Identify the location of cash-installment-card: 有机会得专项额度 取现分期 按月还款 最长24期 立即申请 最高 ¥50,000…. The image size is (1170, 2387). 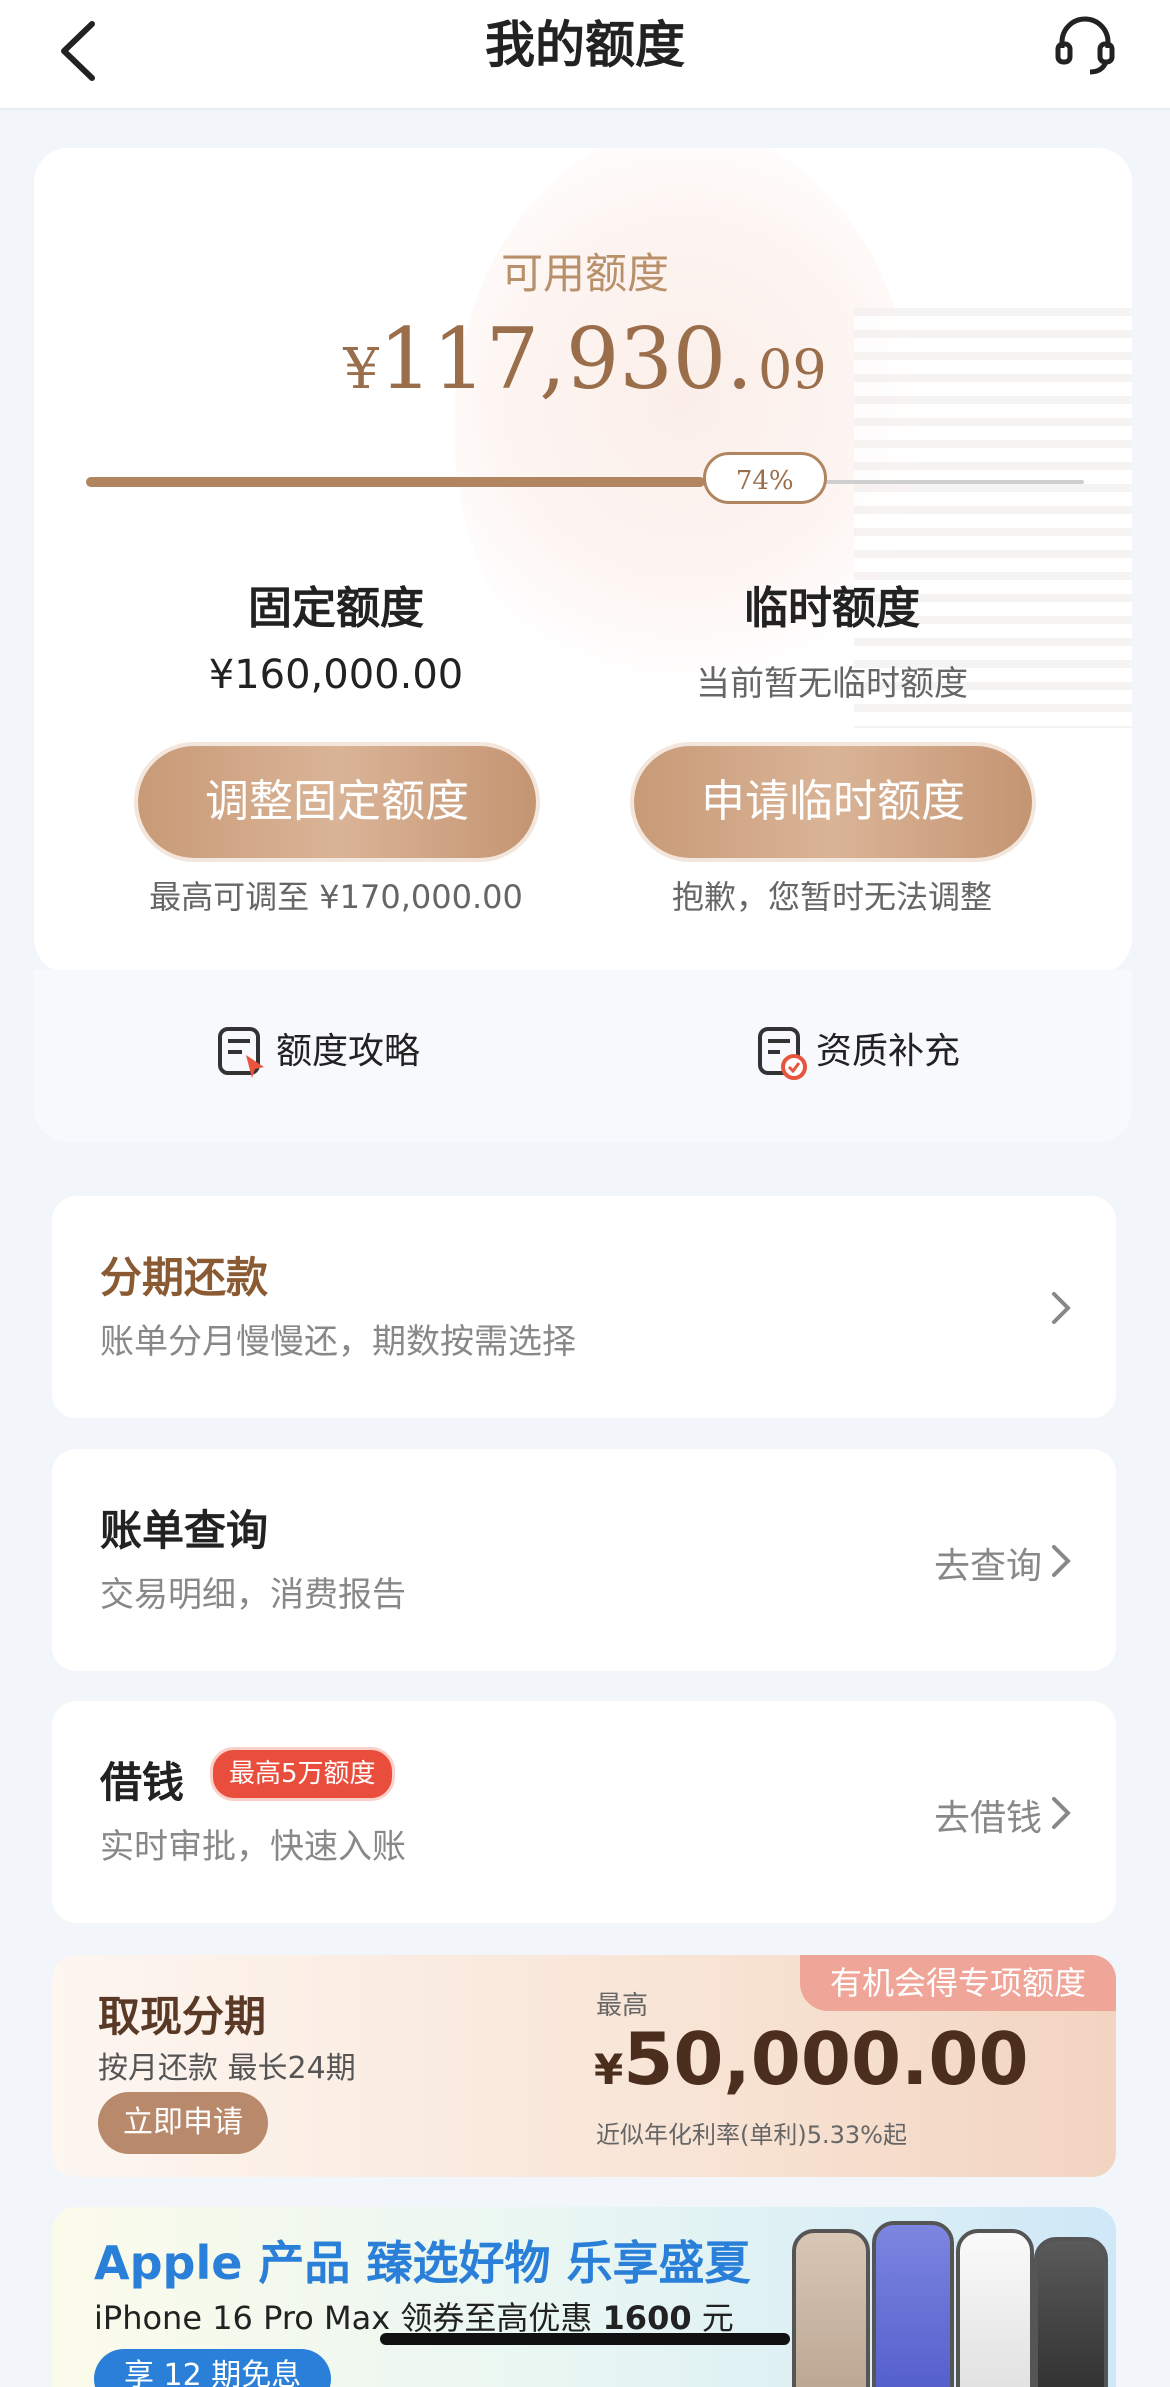
(584, 2066).